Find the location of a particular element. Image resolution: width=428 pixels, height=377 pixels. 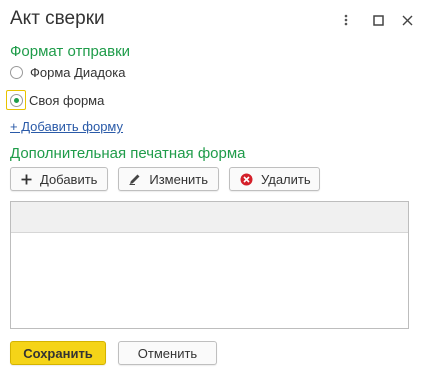

radio-label: Своя форма is located at coordinates (67, 100).